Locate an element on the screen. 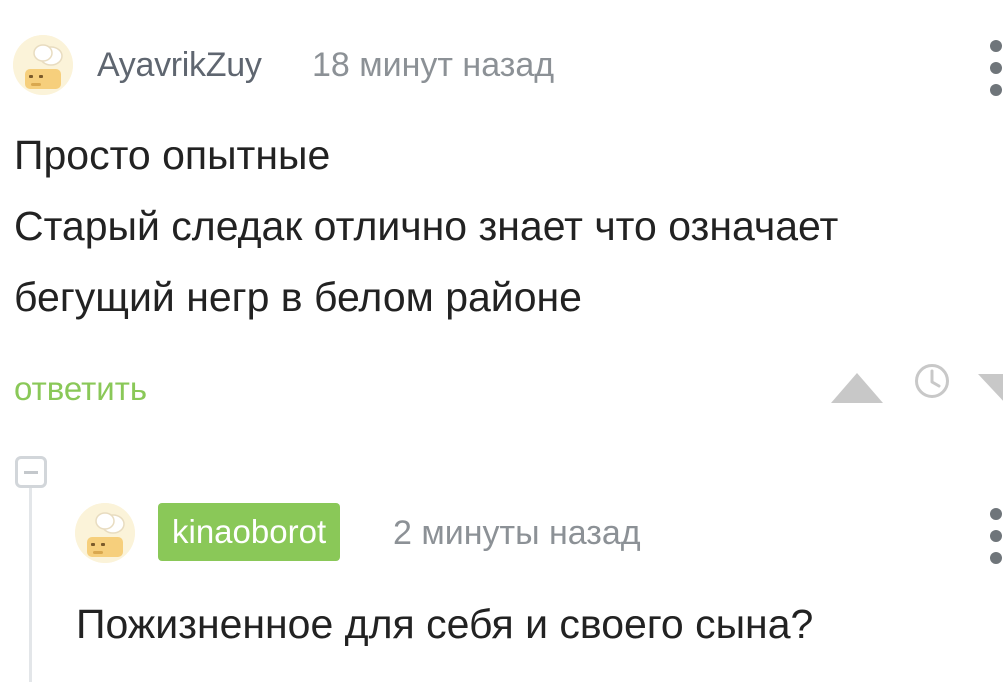 The height and width of the screenshot is (682, 1003). comment-line: Старый следак отлично знает что означает is located at coordinates (426, 226).